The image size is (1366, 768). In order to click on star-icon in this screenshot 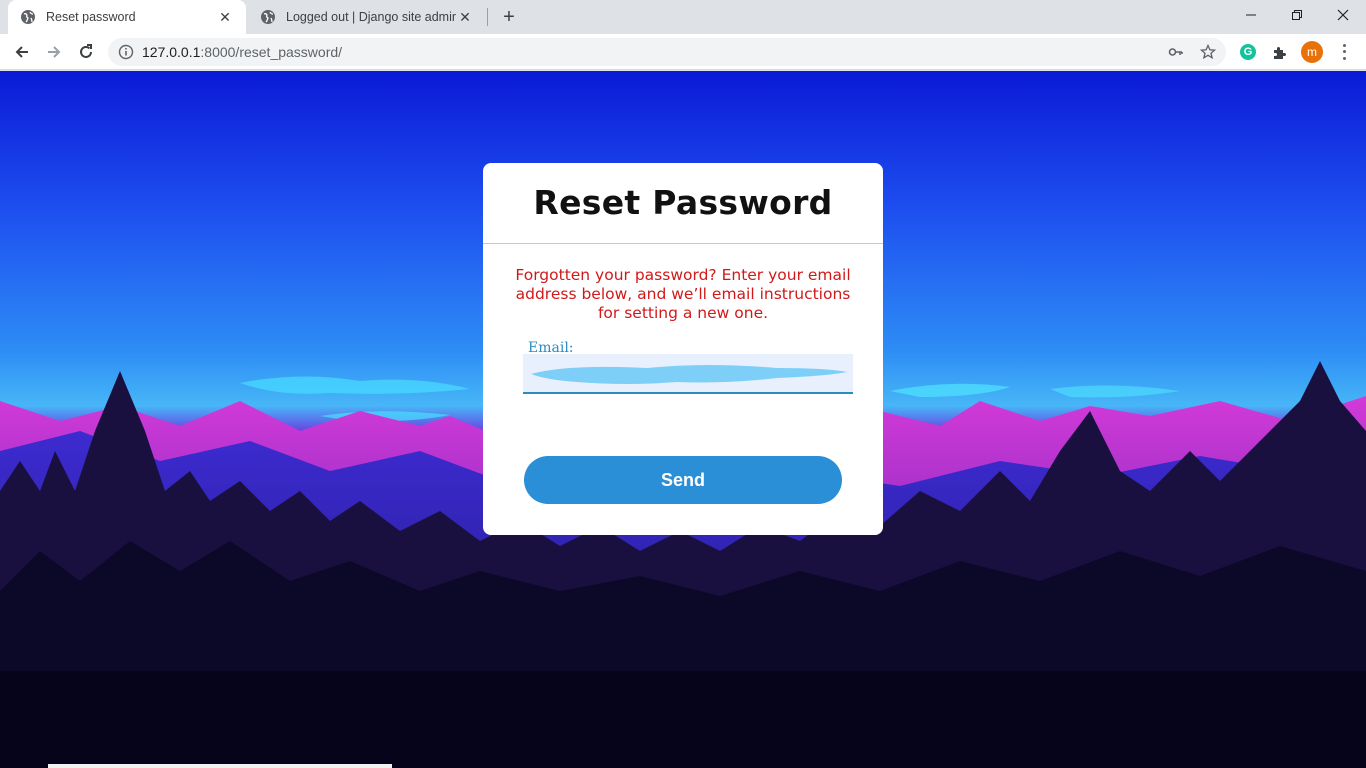, I will do `click(1208, 52)`.